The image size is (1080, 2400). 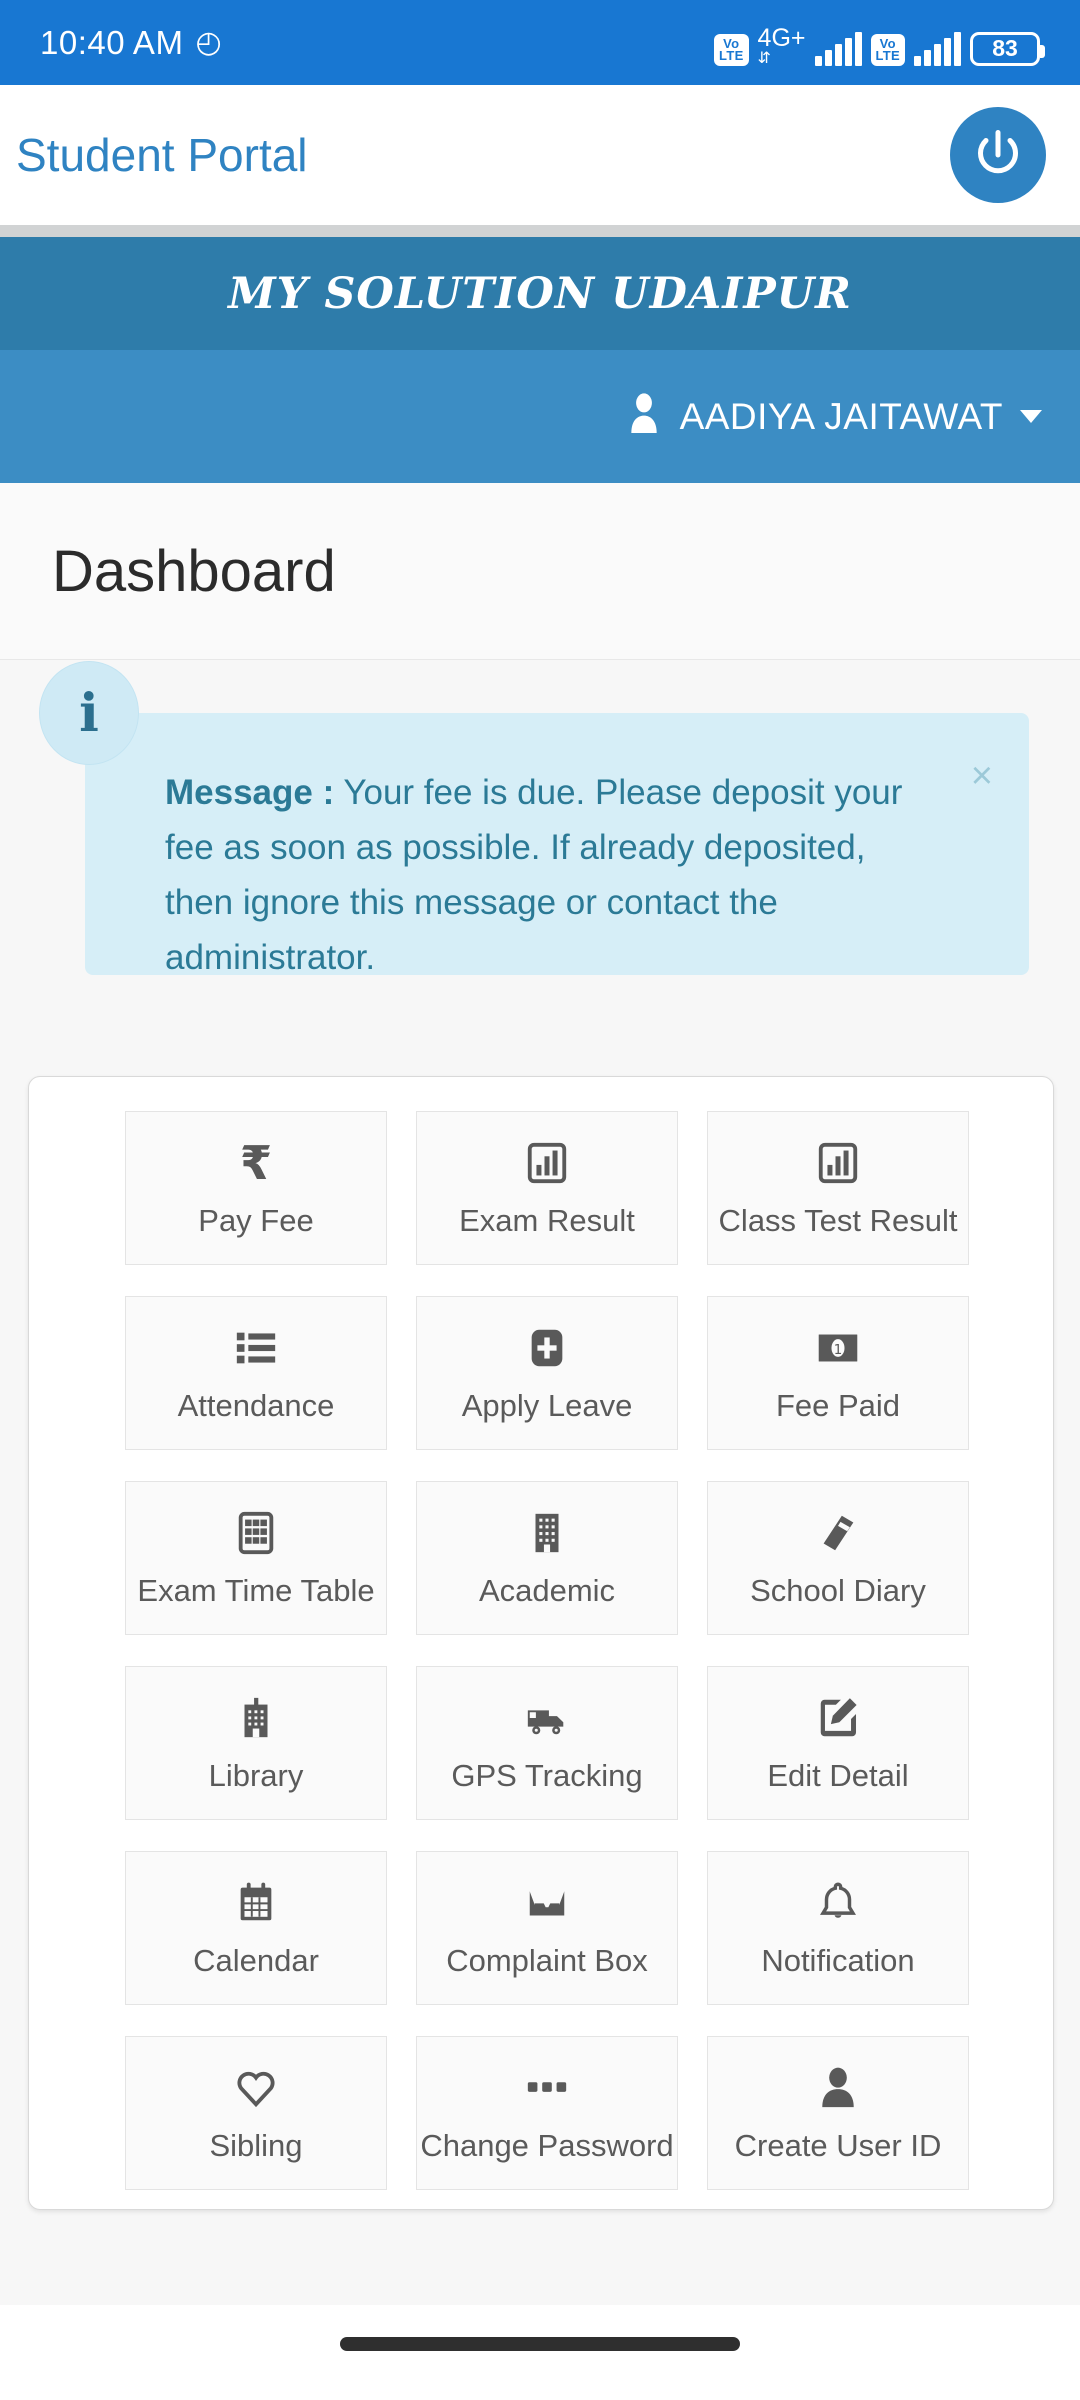 I want to click on menu-tile-label: Class Test Result, so click(x=838, y=1220).